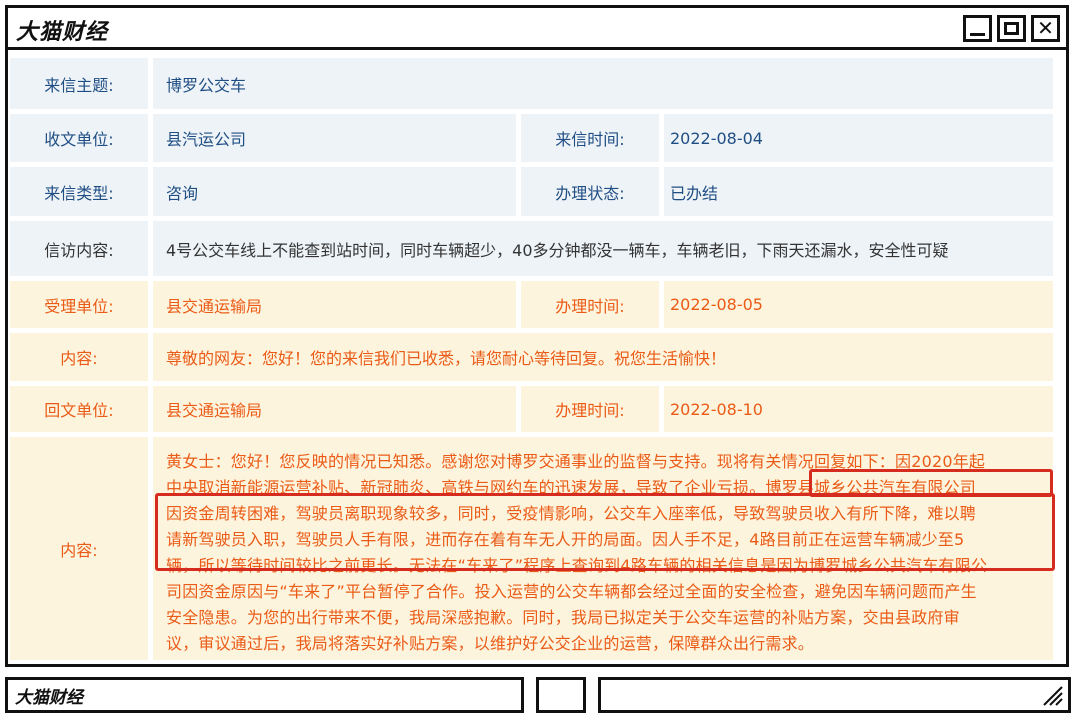  I want to click on recipient-label: 收文单位:, so click(79, 138).